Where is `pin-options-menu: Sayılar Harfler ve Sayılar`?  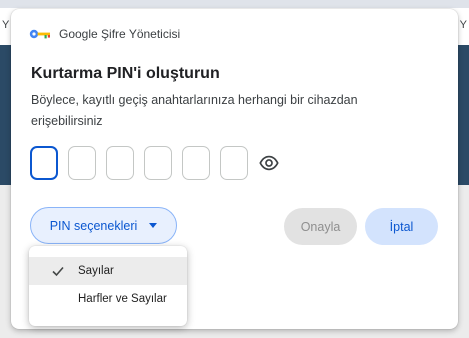 pin-options-menu: Sayılar Harfler ve Sayılar is located at coordinates (108, 286).